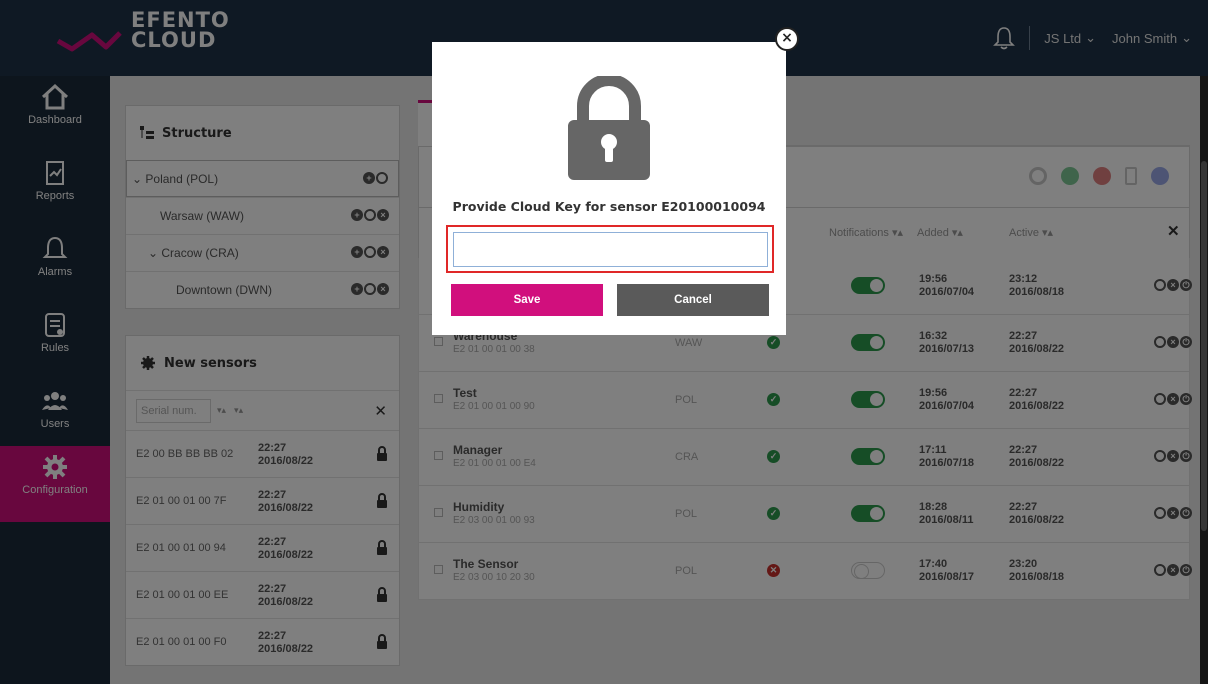 The width and height of the screenshot is (1208, 684). I want to click on cancel-button: Cancel, so click(693, 300).